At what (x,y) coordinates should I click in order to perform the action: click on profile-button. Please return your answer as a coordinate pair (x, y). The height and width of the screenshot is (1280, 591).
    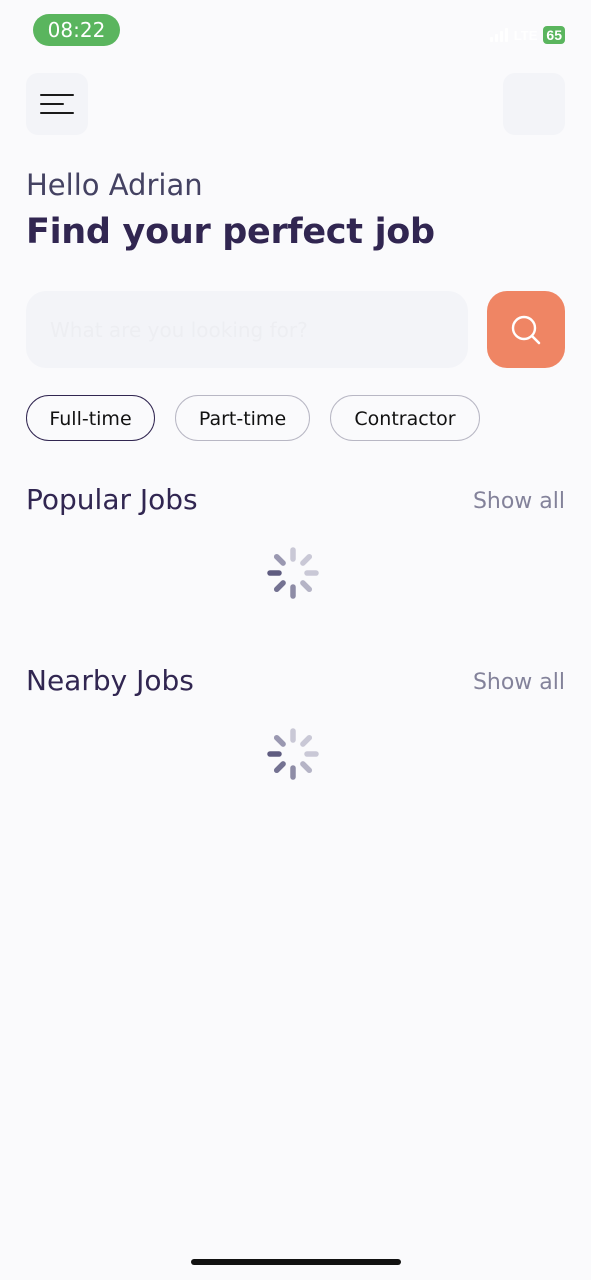
    Looking at the image, I should click on (534, 104).